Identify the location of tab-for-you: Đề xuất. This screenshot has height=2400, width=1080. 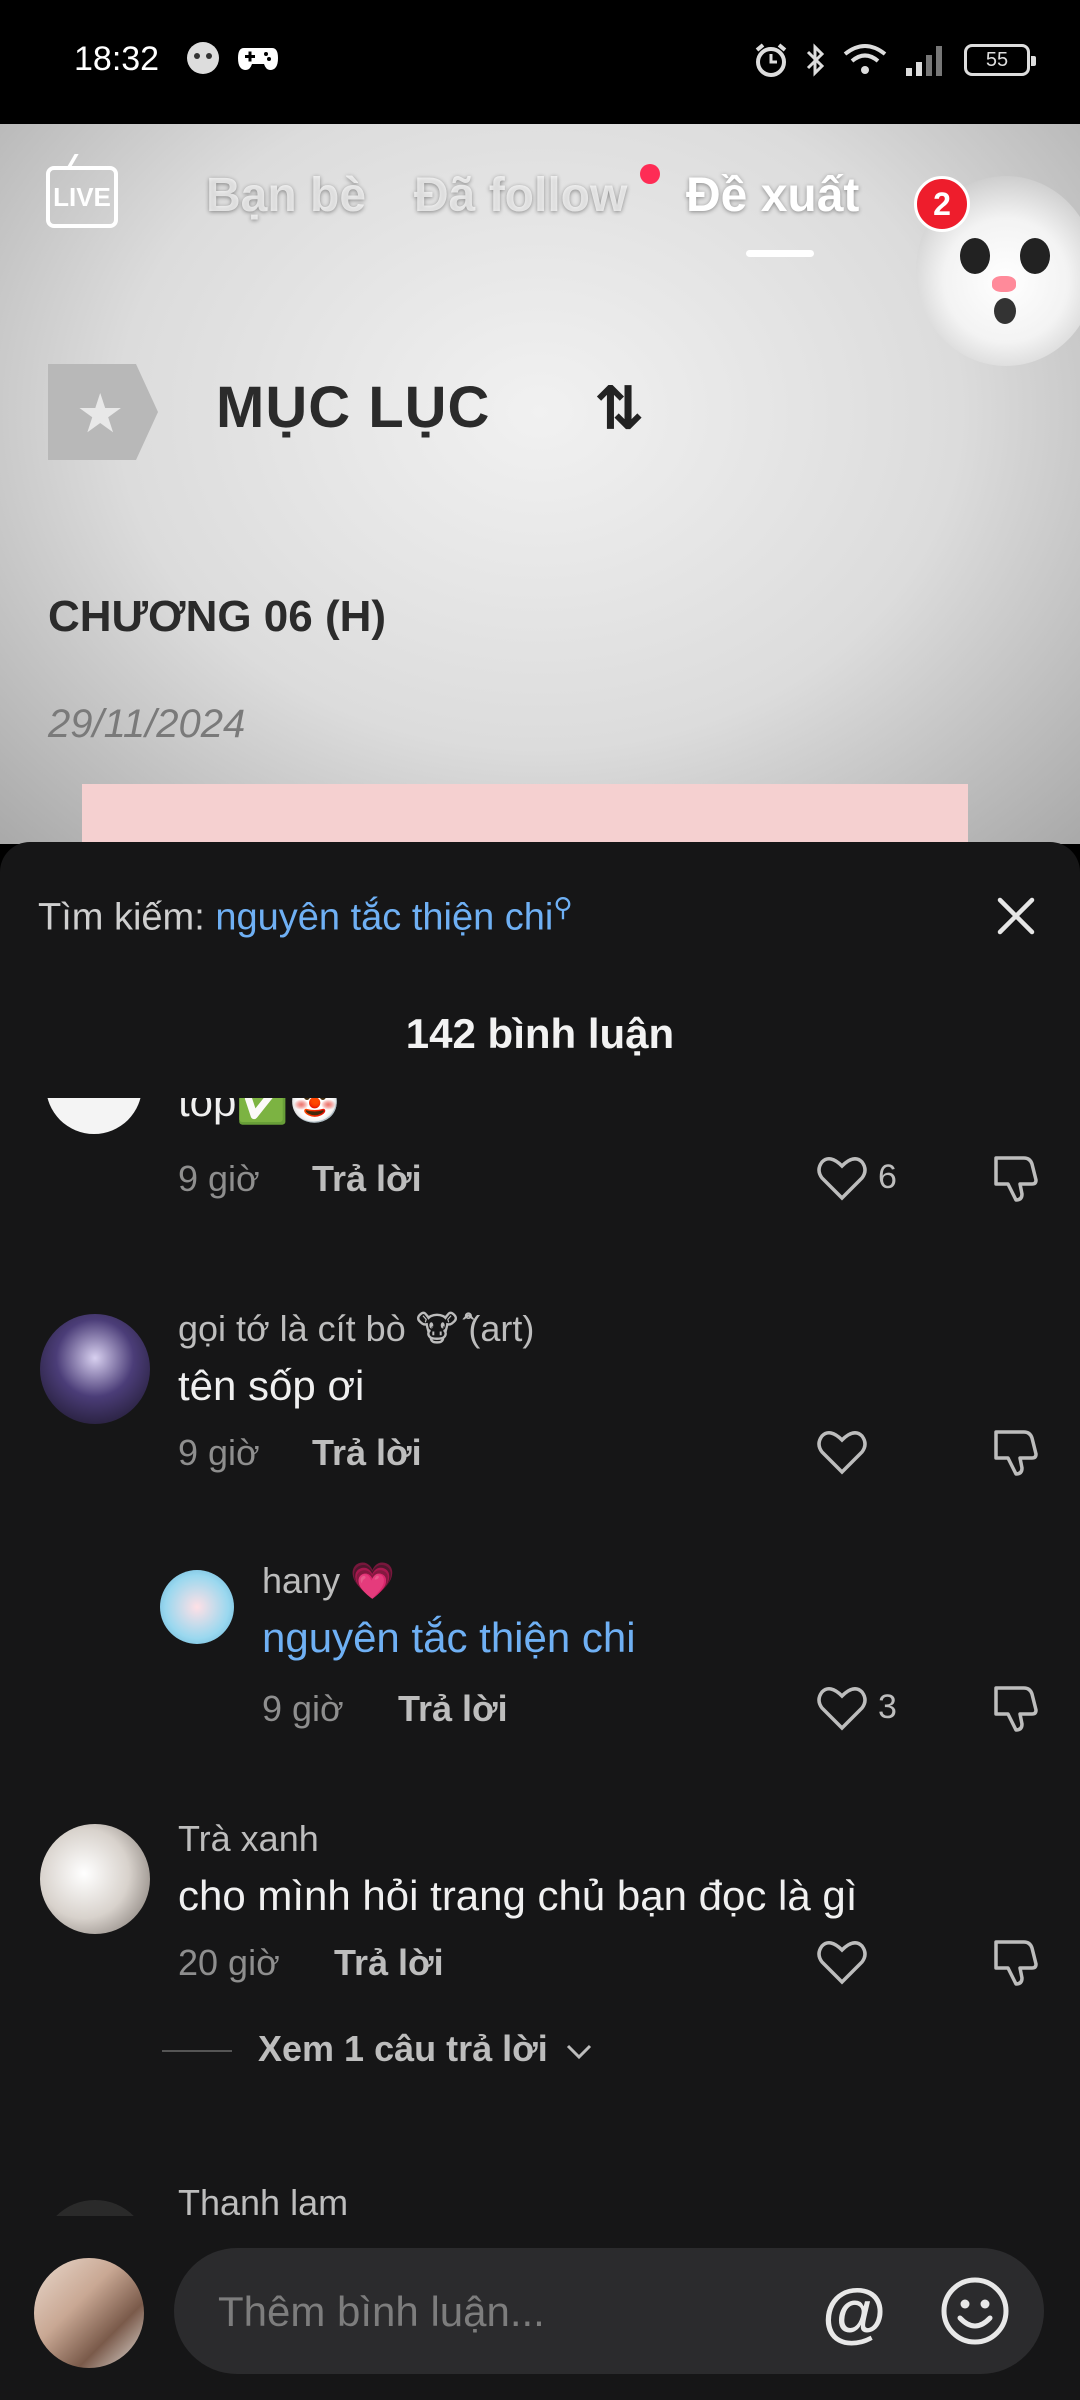
(772, 195).